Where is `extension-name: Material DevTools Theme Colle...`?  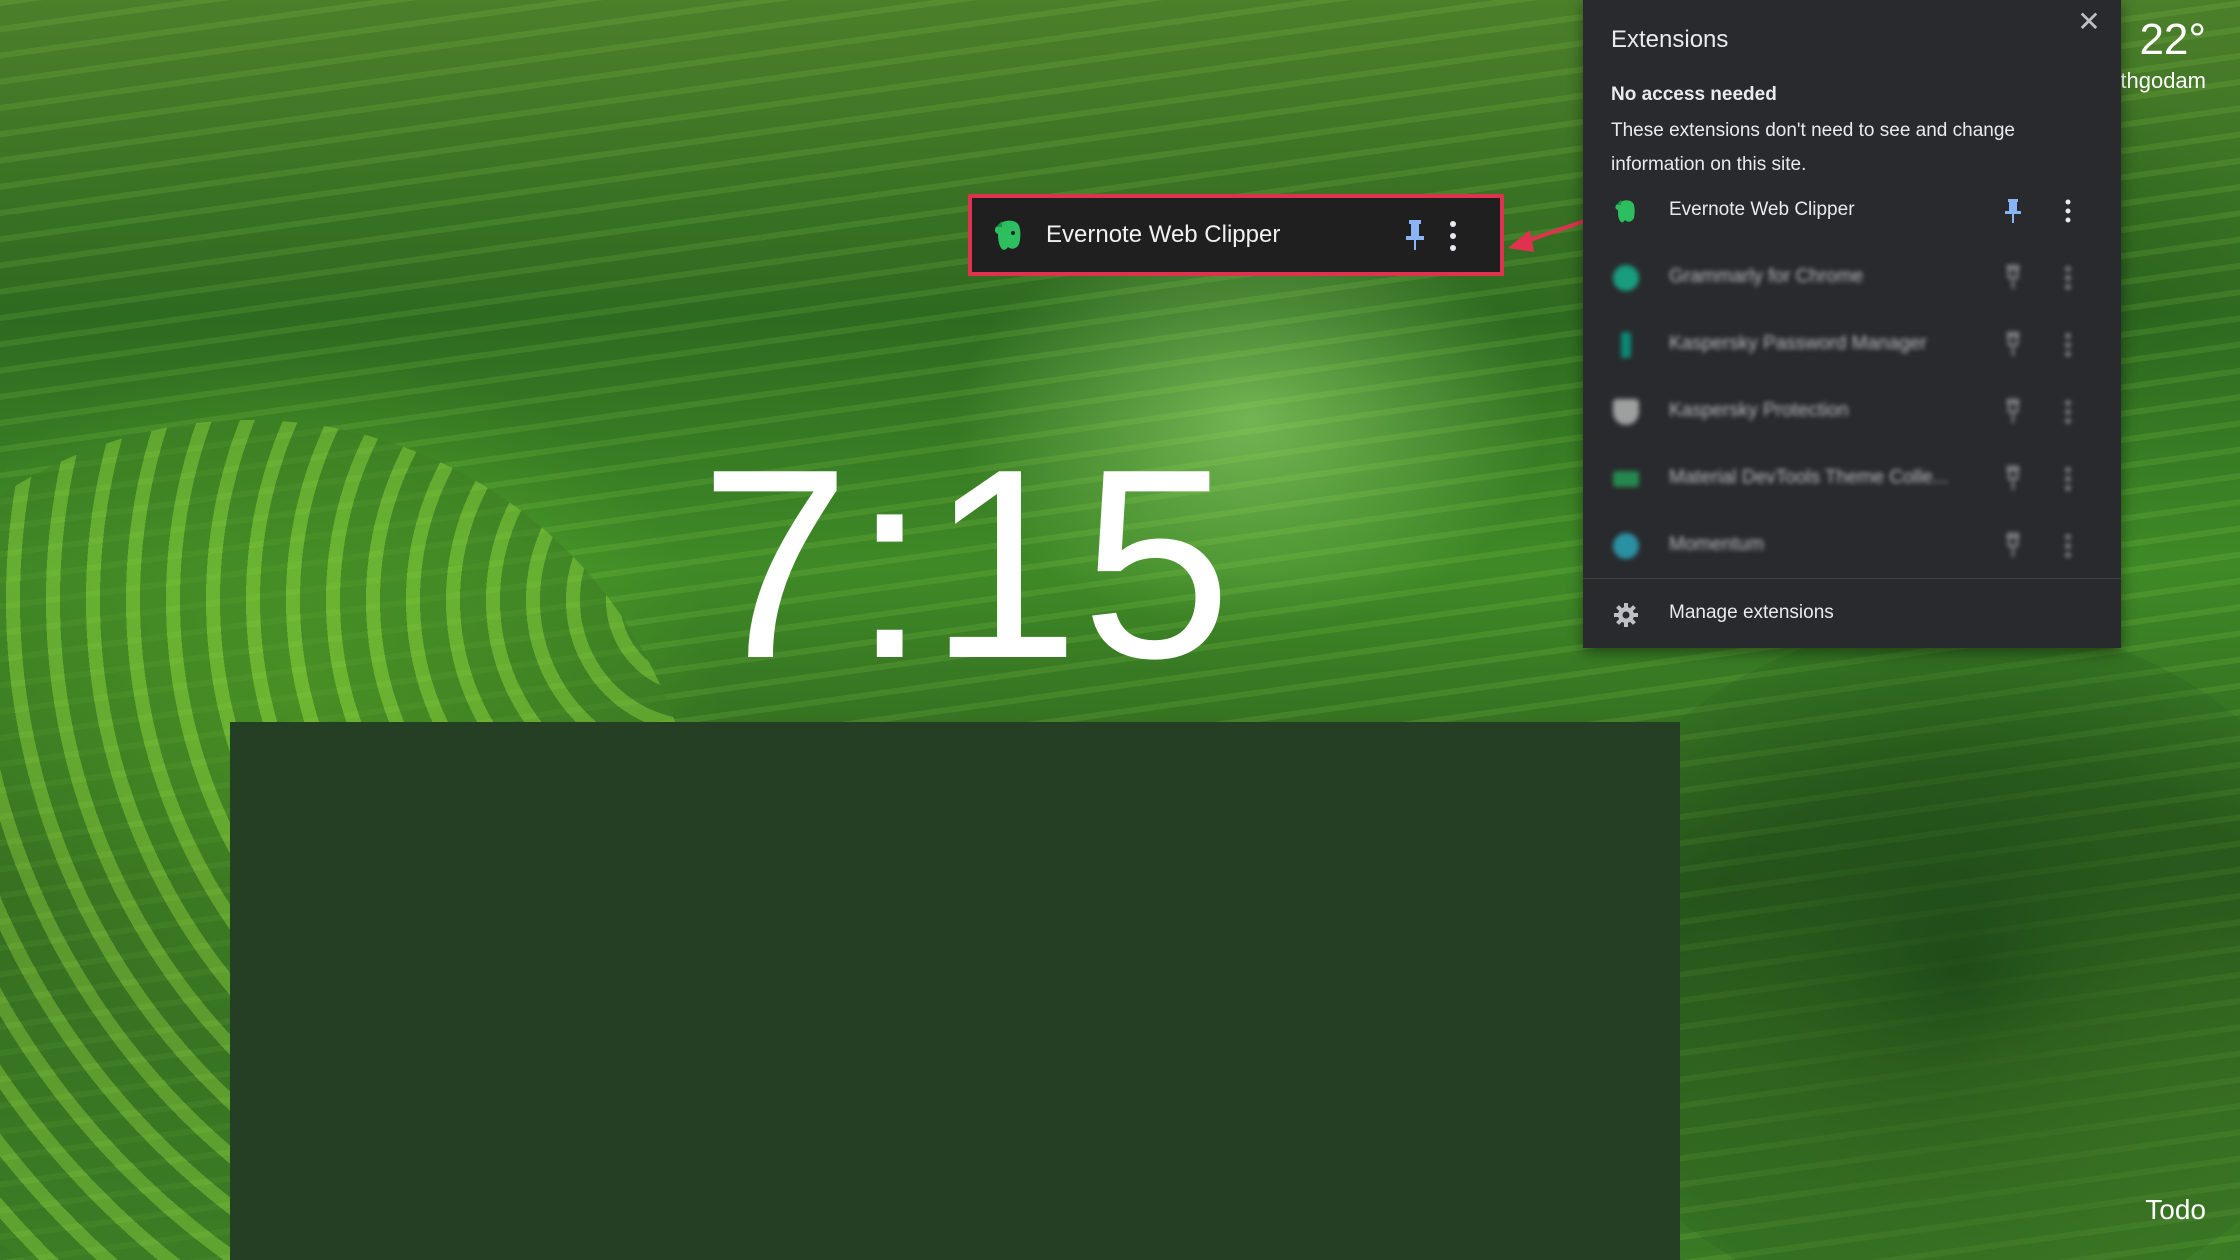
extension-name: Material DevTools Theme Colle... is located at coordinates (1809, 477).